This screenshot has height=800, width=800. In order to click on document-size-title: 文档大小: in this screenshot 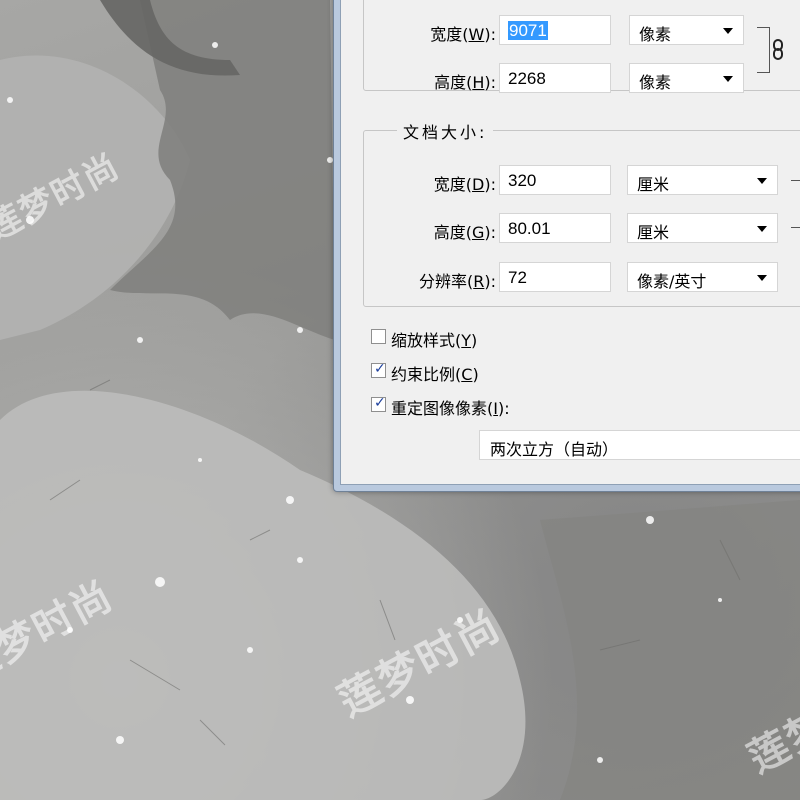, I will do `click(445, 131)`.